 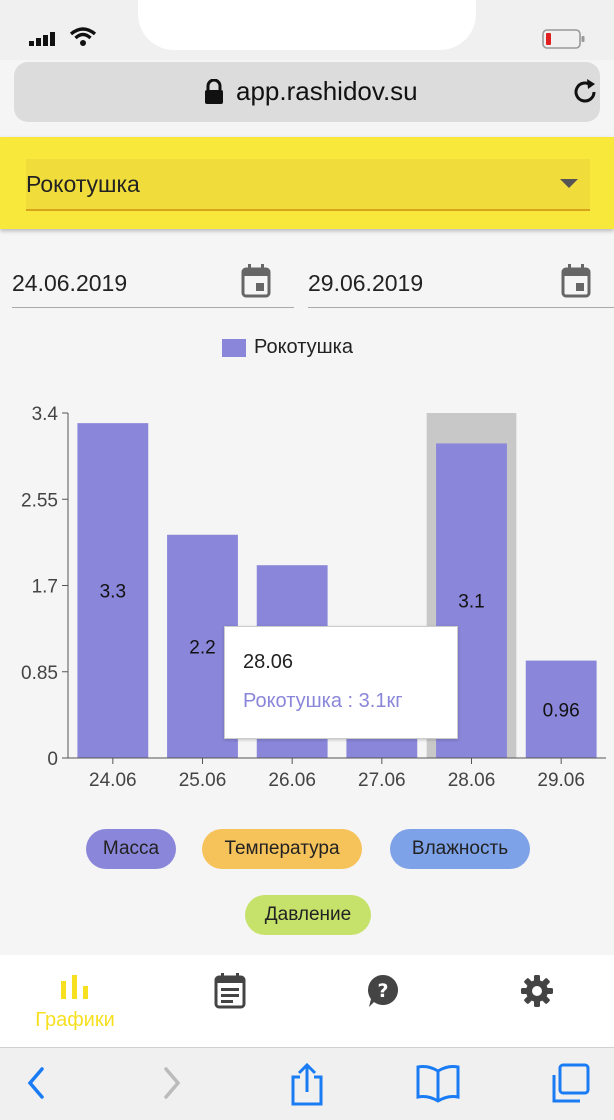 I want to click on y-tick-label: 1.7, so click(x=45, y=587).